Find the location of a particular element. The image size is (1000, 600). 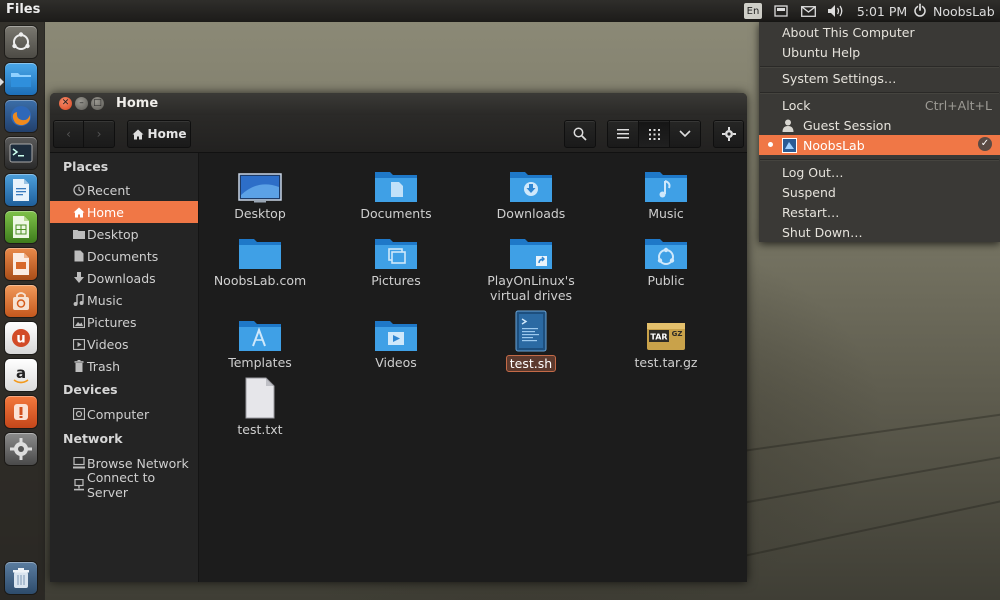

session-indicator: NoobsLab is located at coordinates (955, 11).